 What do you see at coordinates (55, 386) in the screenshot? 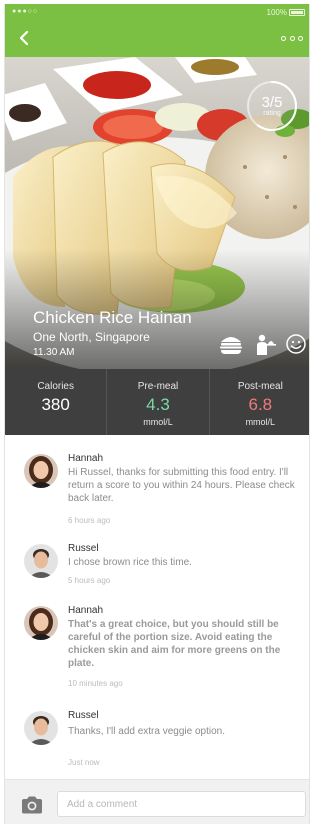
I see `stat-label: Calories` at bounding box center [55, 386].